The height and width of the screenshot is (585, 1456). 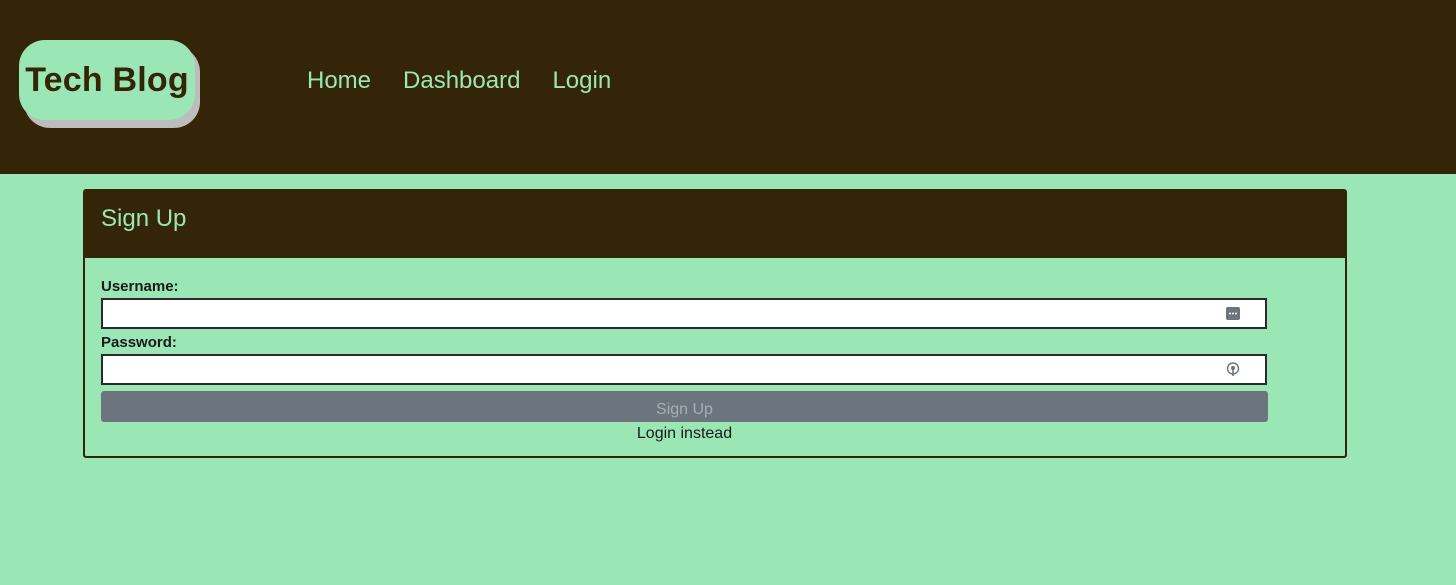 What do you see at coordinates (140, 286) in the screenshot?
I see `username-label: Username:` at bounding box center [140, 286].